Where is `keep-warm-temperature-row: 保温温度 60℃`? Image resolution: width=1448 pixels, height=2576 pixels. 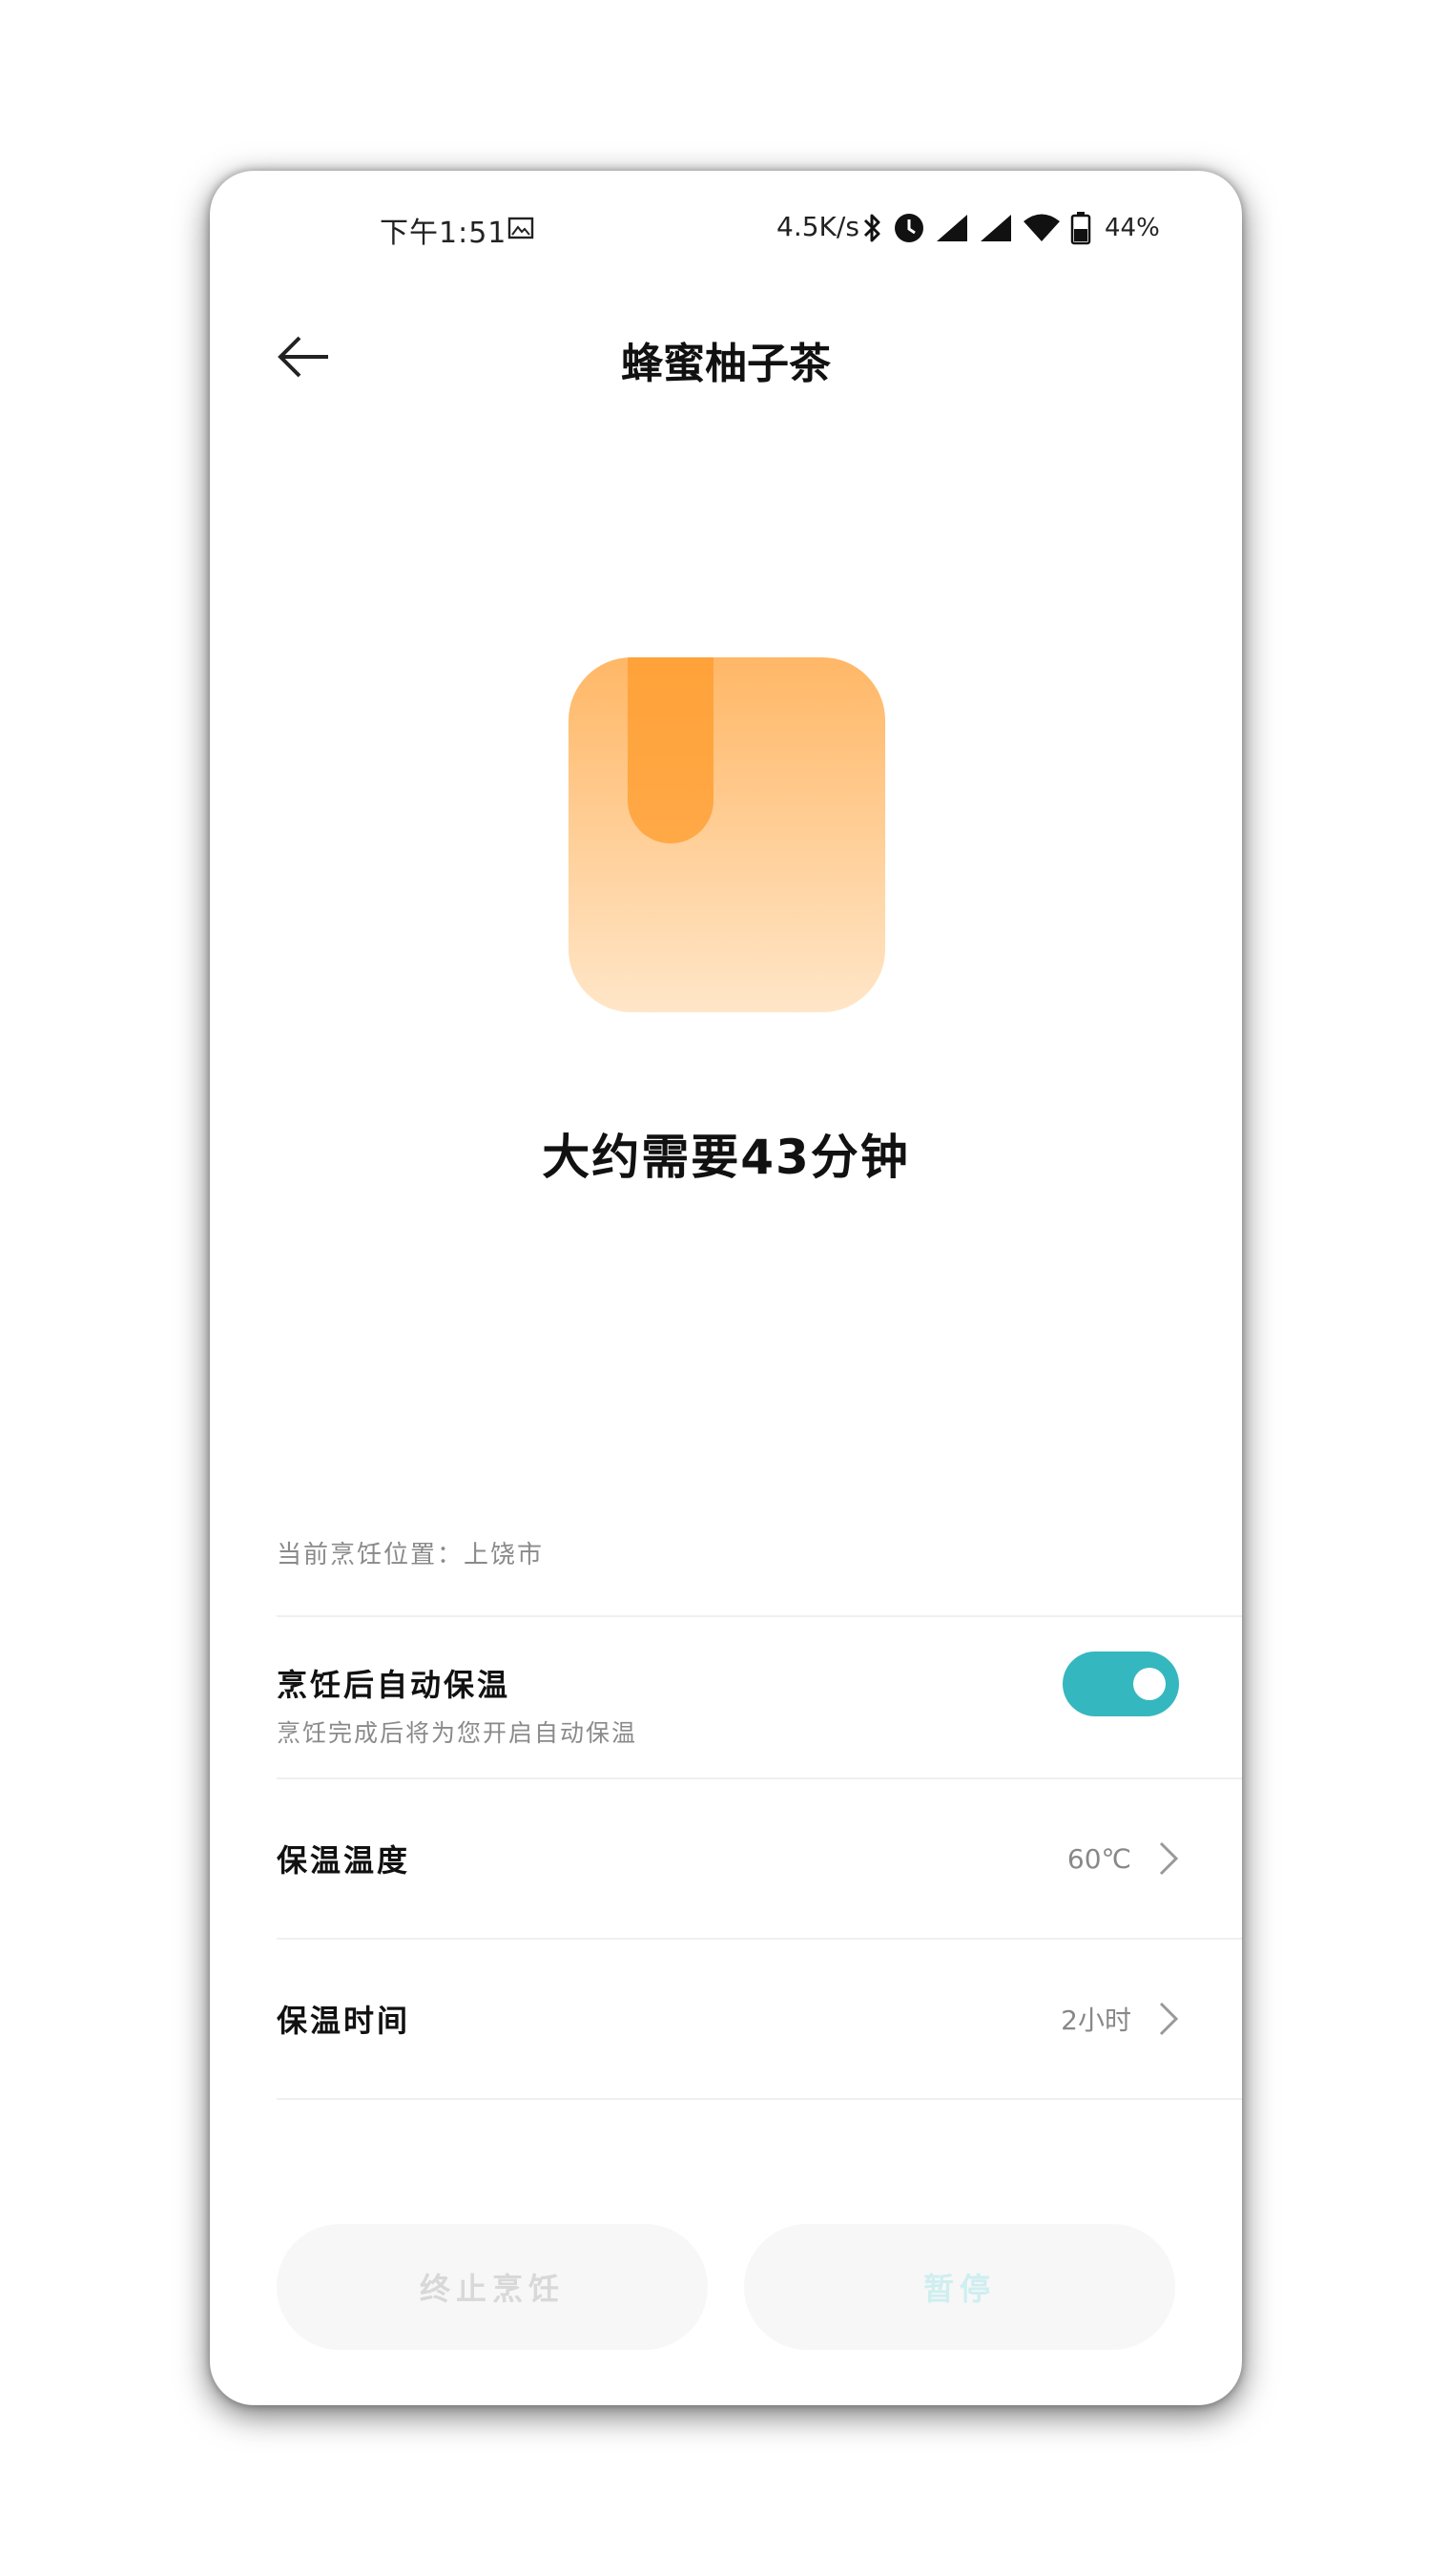
keep-warm-temperature-row: 保温温度 60℃ is located at coordinates (728, 1858).